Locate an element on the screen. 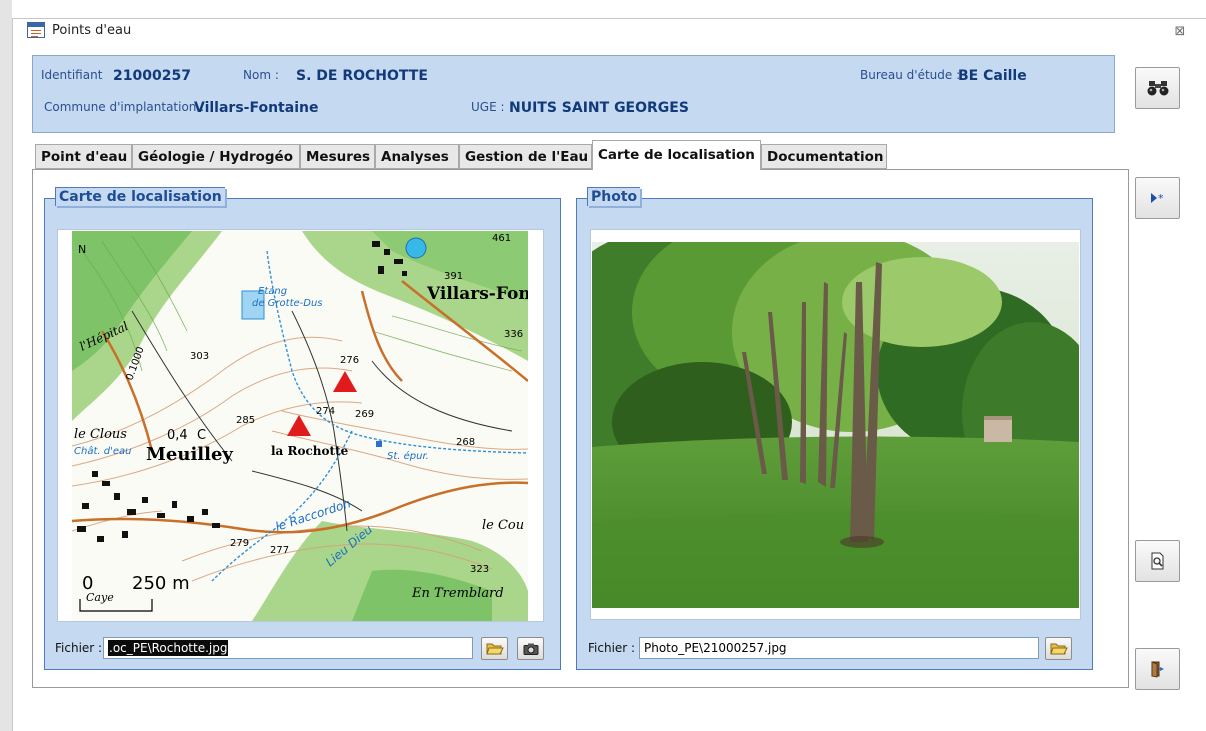 Image resolution: width=1206 pixels, height=731 pixels. map-label-cloux: le Clous is located at coordinates (100, 434).